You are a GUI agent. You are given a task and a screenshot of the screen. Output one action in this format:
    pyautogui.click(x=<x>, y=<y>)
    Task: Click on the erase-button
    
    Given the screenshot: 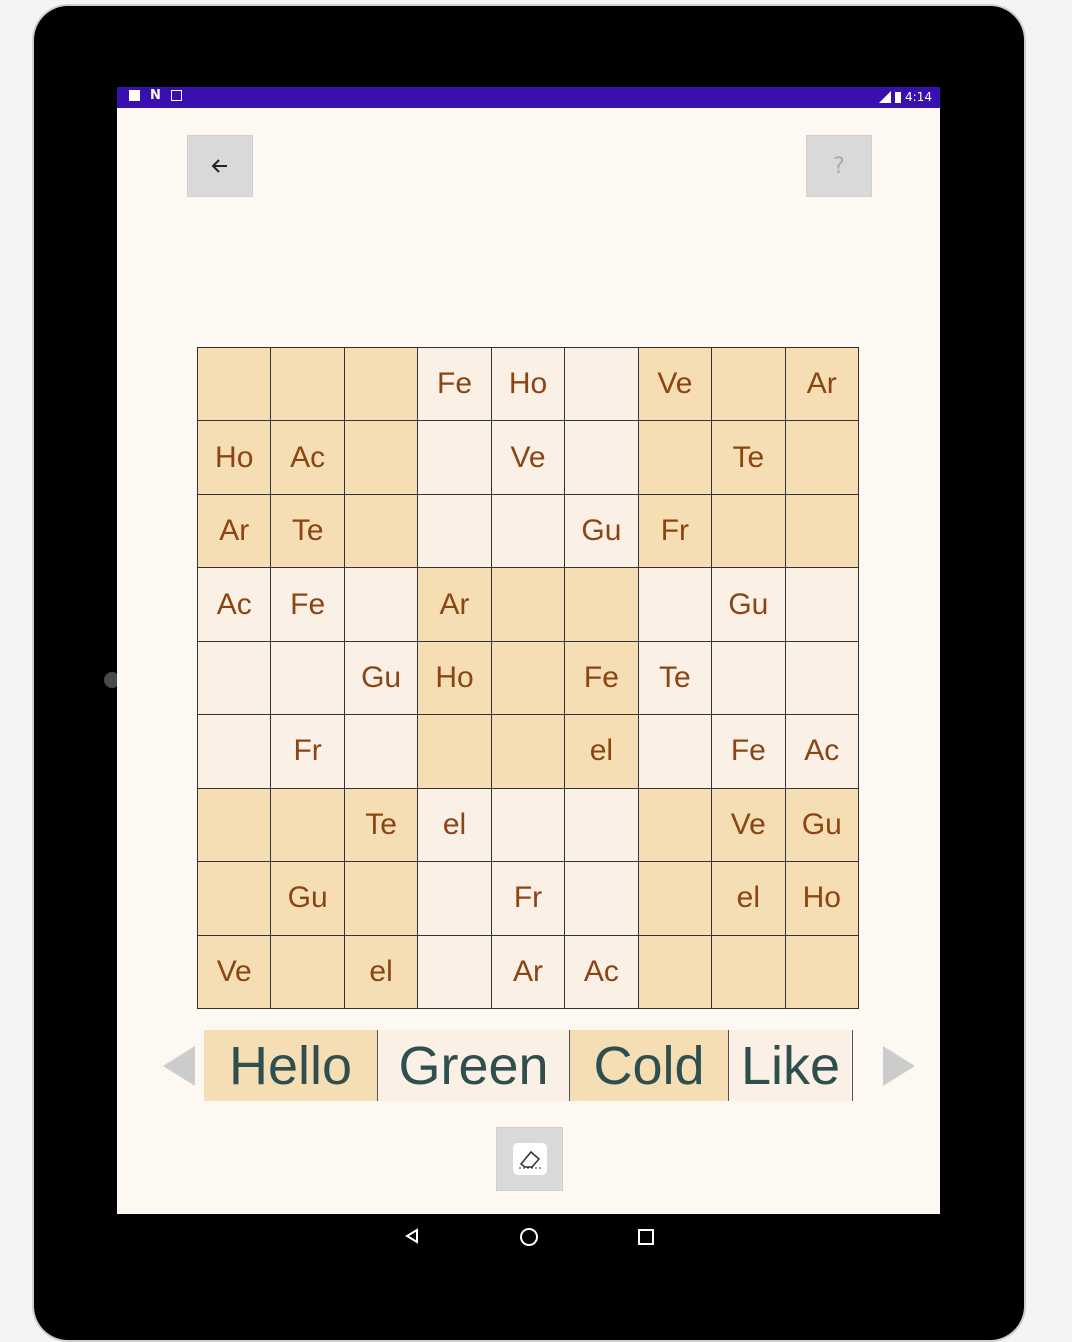 What is the action you would take?
    pyautogui.click(x=529, y=1159)
    